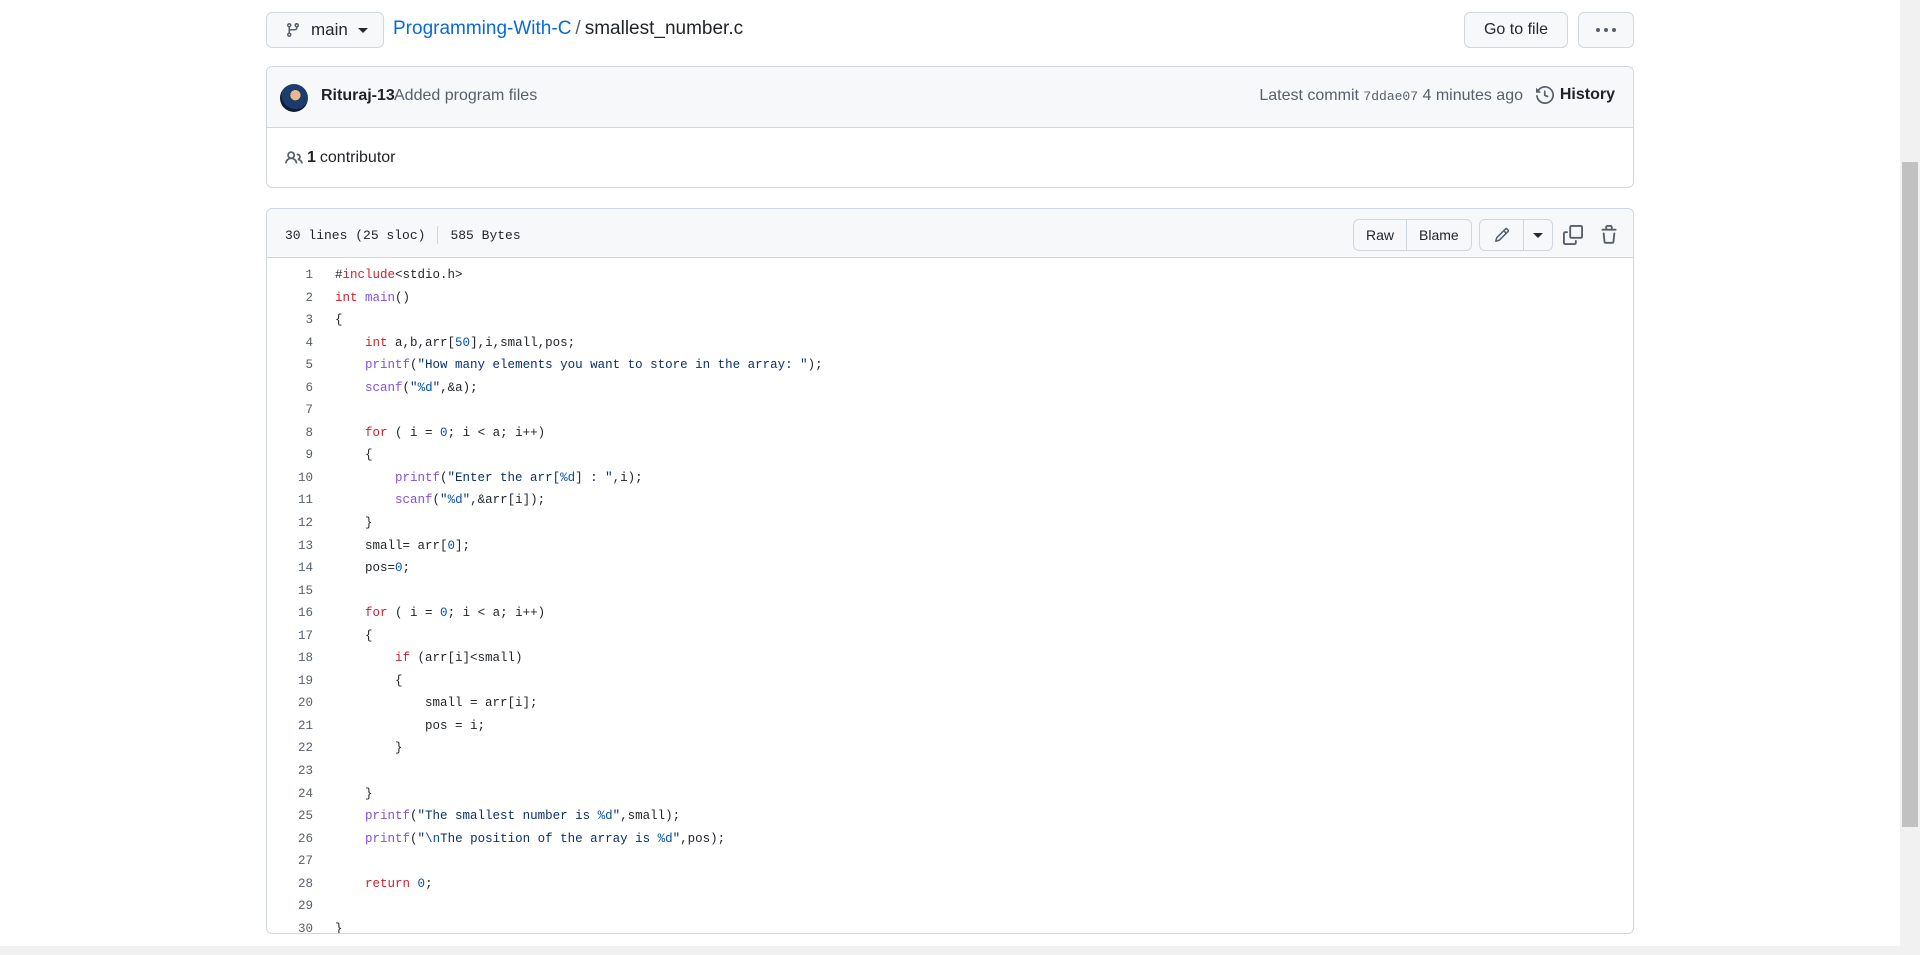 This screenshot has height=955, width=1920. Describe the element at coordinates (311, 157) in the screenshot. I see `contributor-count: 1` at that location.